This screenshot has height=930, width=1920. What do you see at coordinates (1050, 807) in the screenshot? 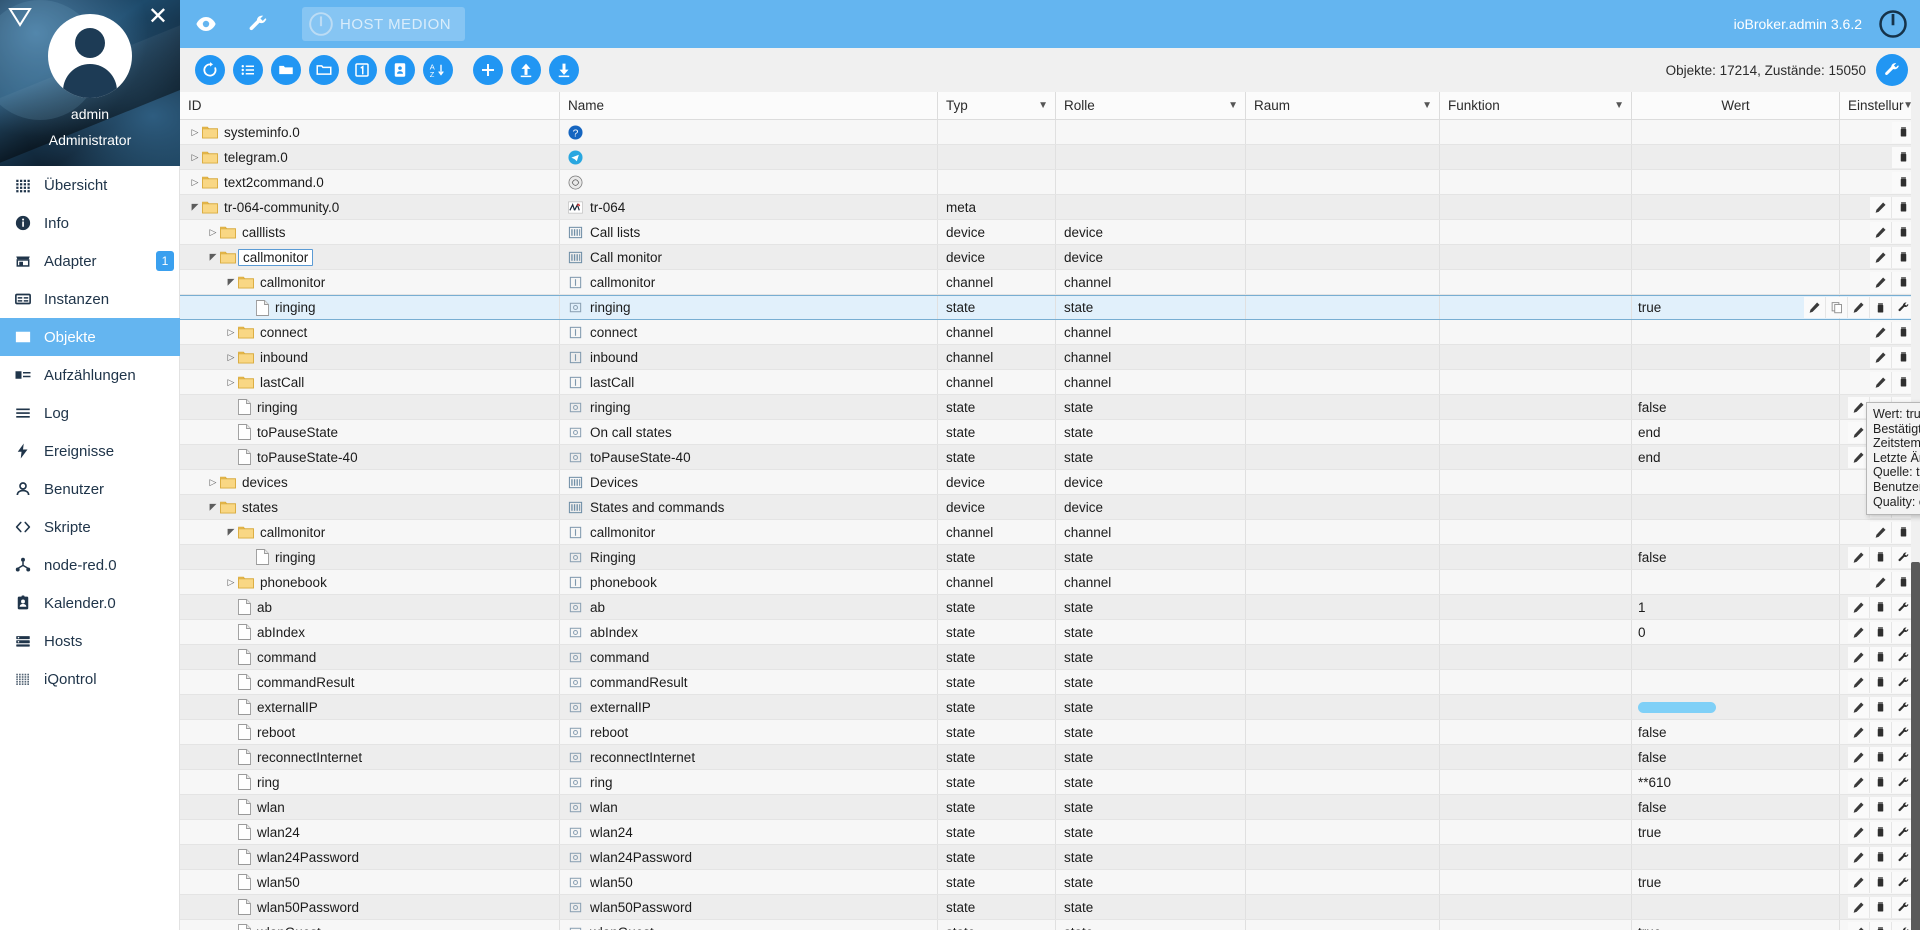
I see `table-row: wlan wlan state state false` at bounding box center [1050, 807].